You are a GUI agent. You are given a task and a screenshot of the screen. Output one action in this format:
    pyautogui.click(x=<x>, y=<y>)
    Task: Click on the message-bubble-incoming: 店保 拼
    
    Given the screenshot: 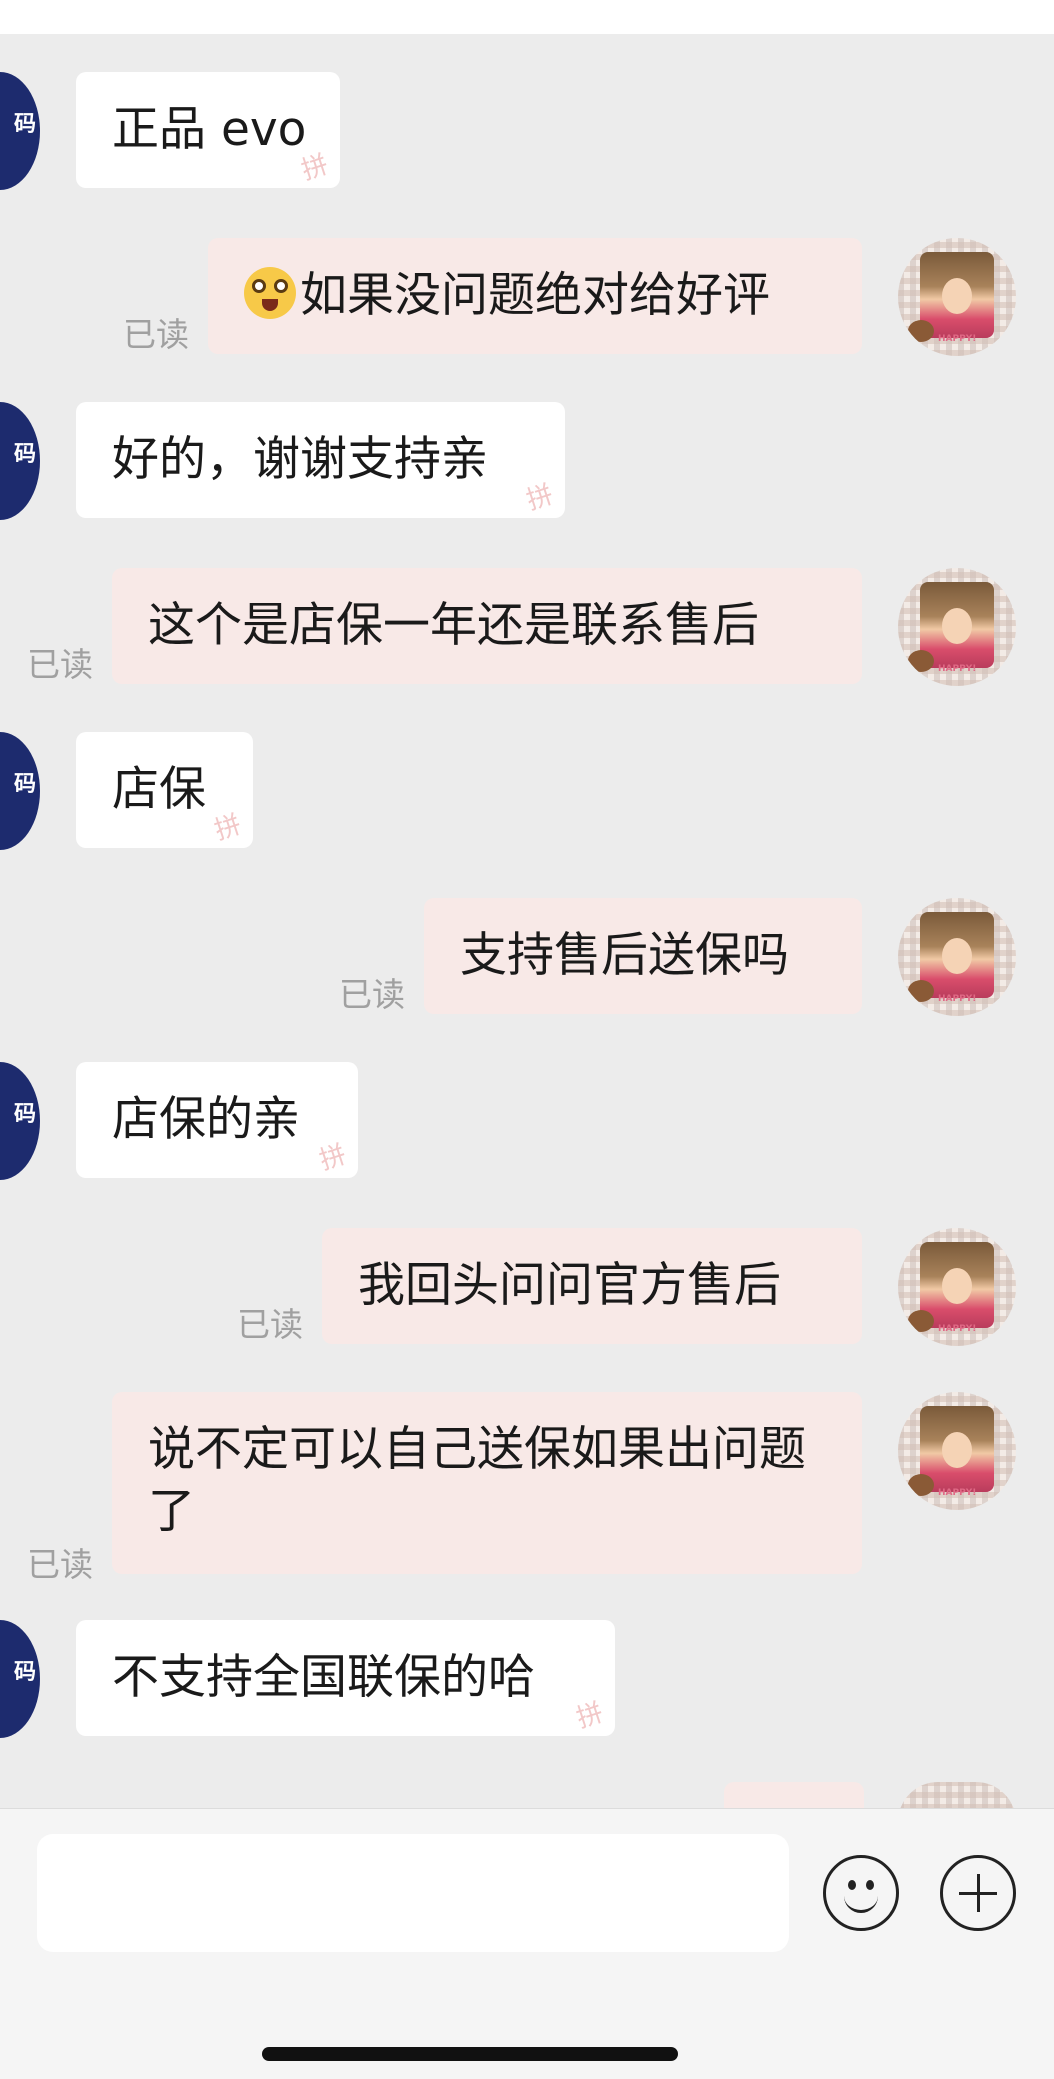 What is the action you would take?
    pyautogui.click(x=164, y=790)
    